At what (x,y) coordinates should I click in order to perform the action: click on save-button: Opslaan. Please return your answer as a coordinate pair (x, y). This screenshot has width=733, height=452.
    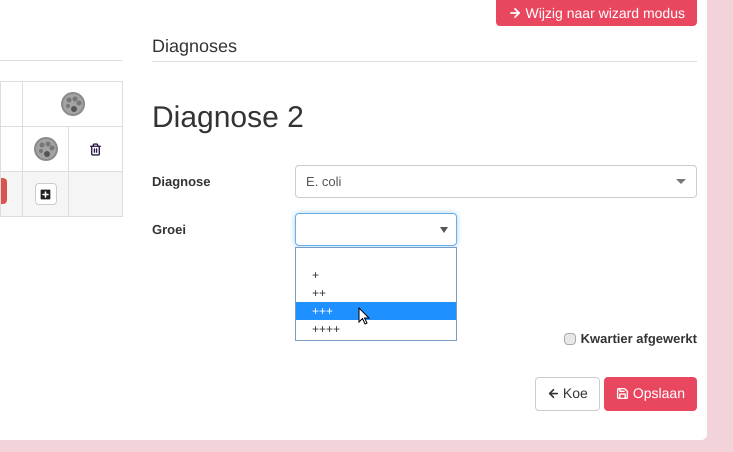
    Looking at the image, I should click on (650, 393).